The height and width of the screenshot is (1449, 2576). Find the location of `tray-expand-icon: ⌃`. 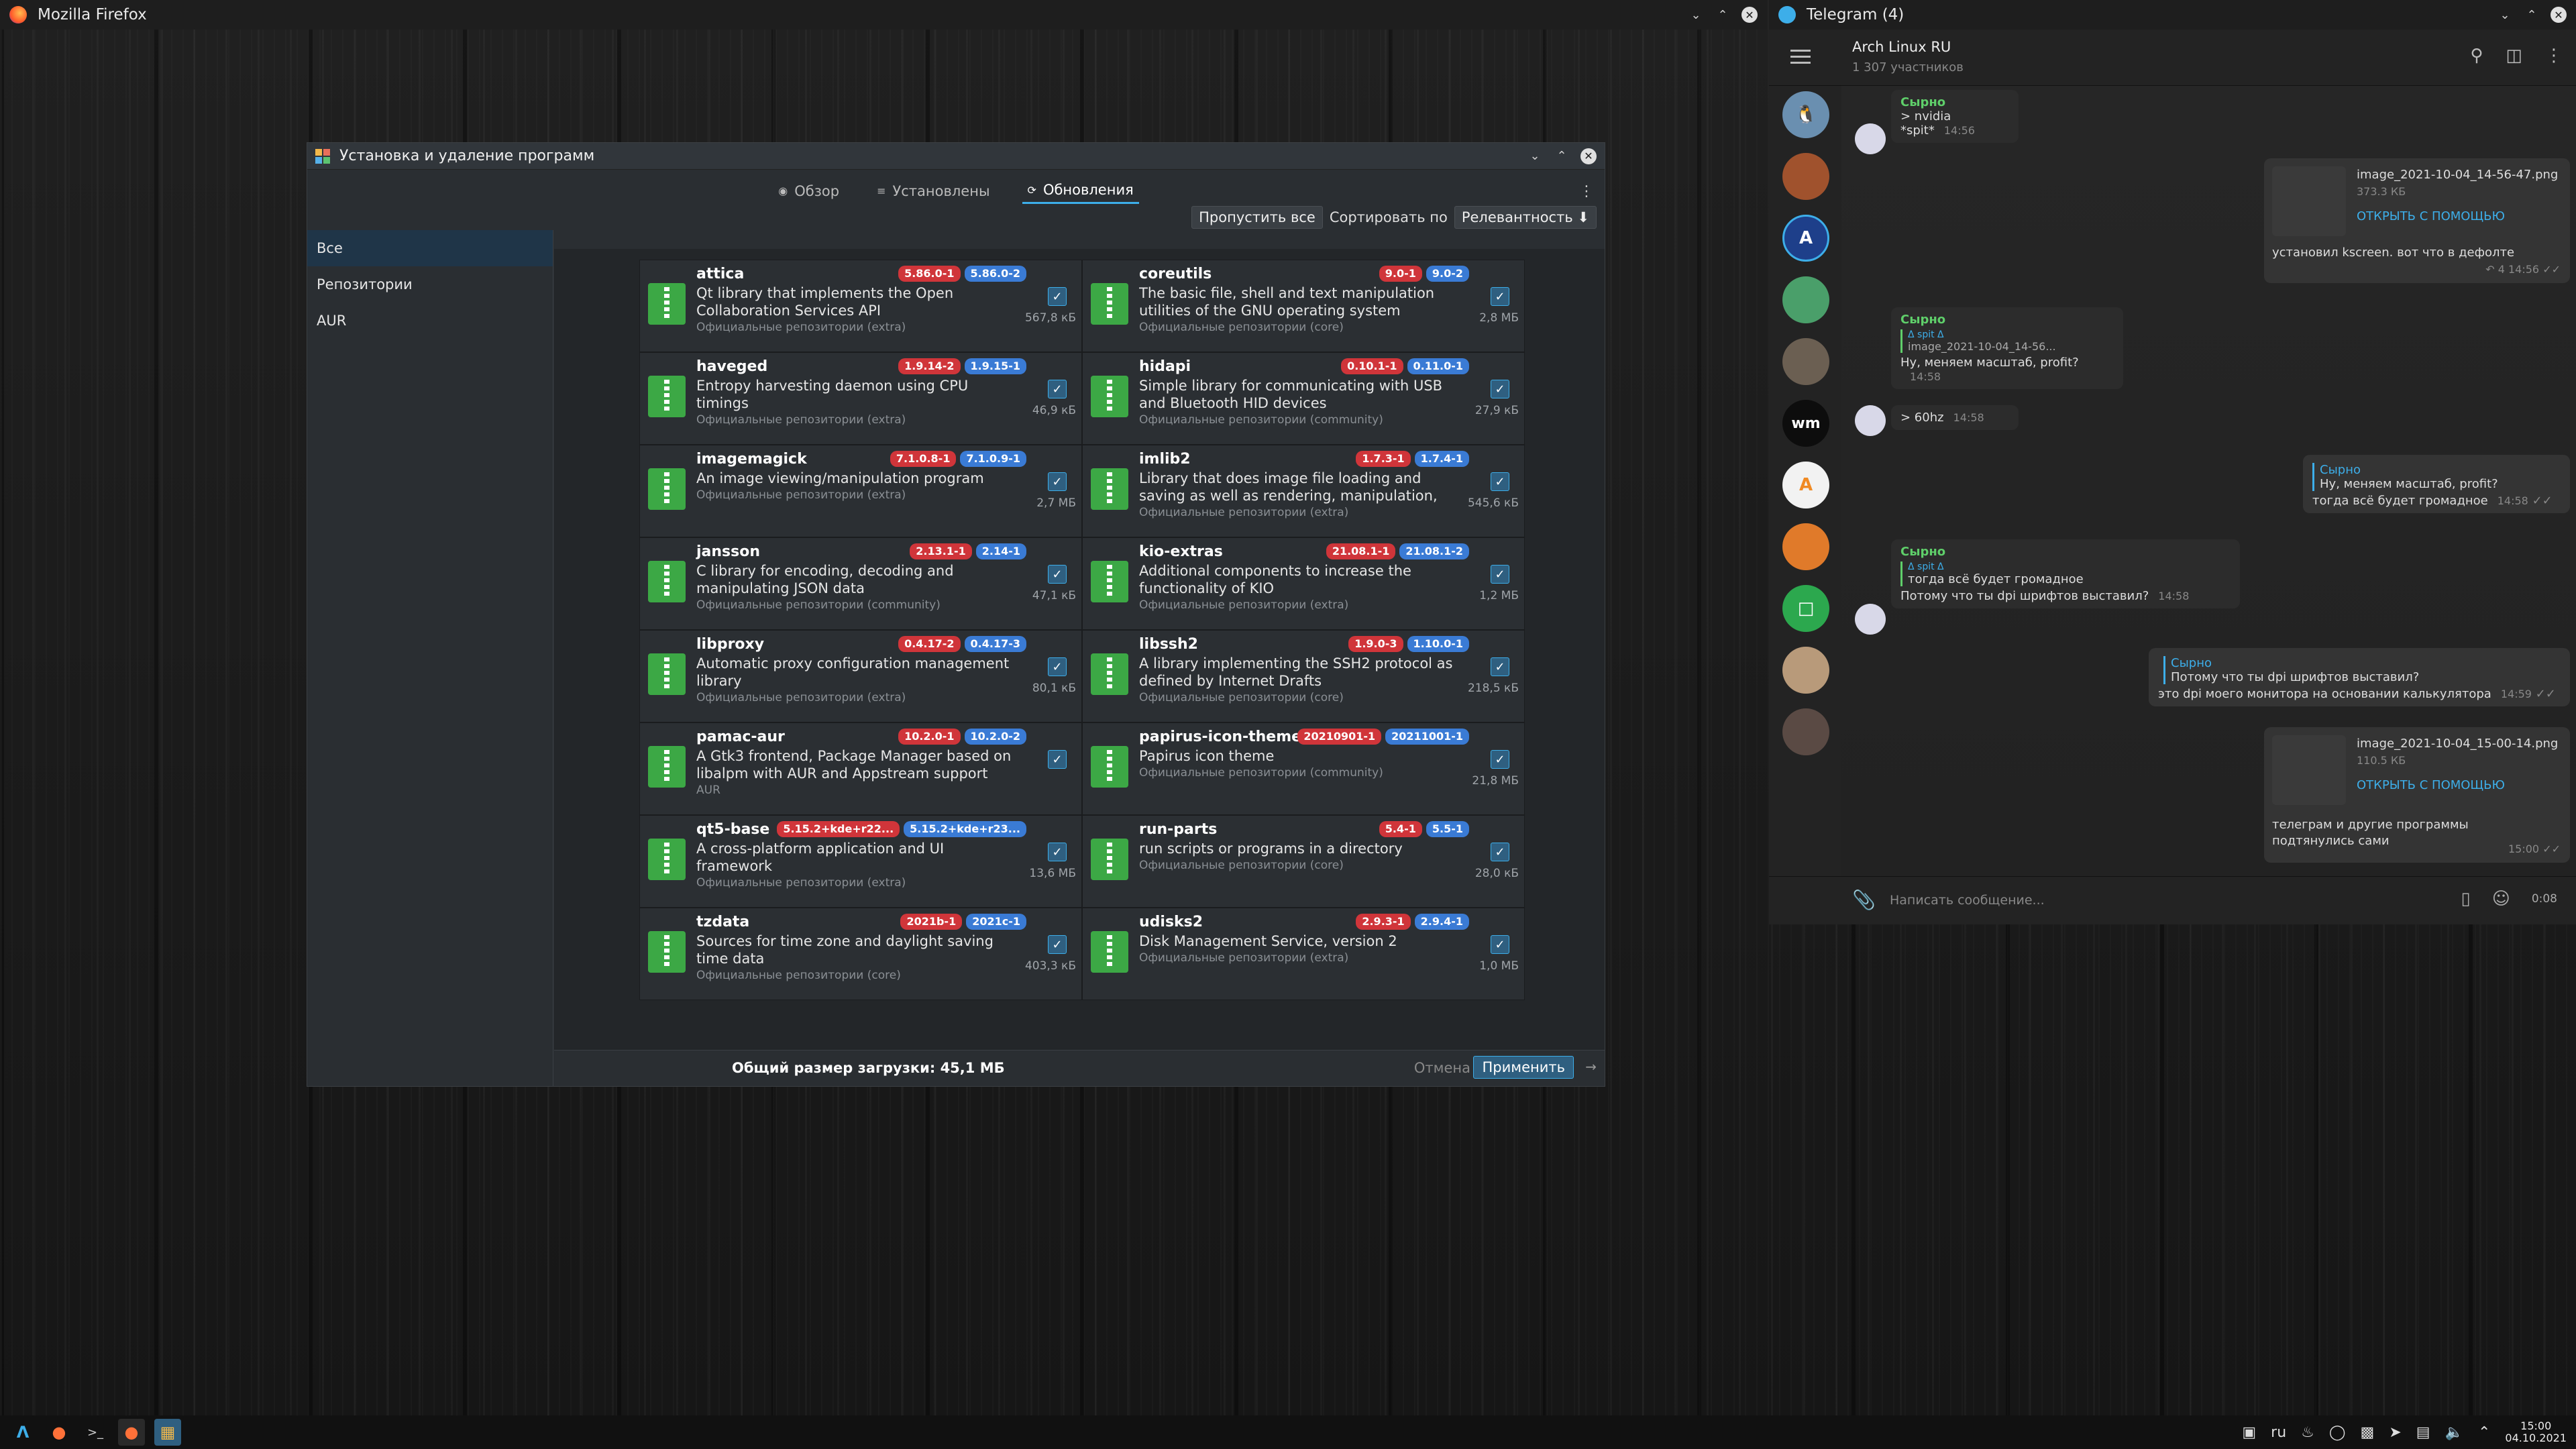

tray-expand-icon: ⌃ is located at coordinates (2484, 1432).